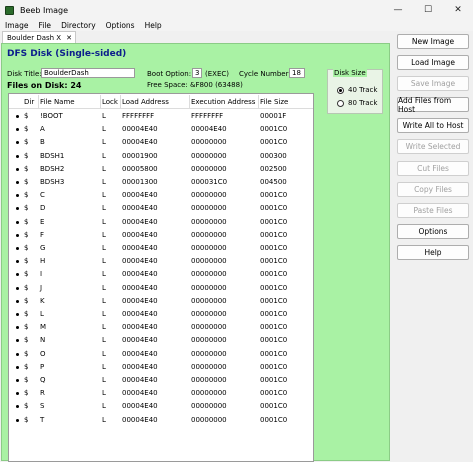  I want to click on copy-files-button: Copy Files, so click(433, 189).